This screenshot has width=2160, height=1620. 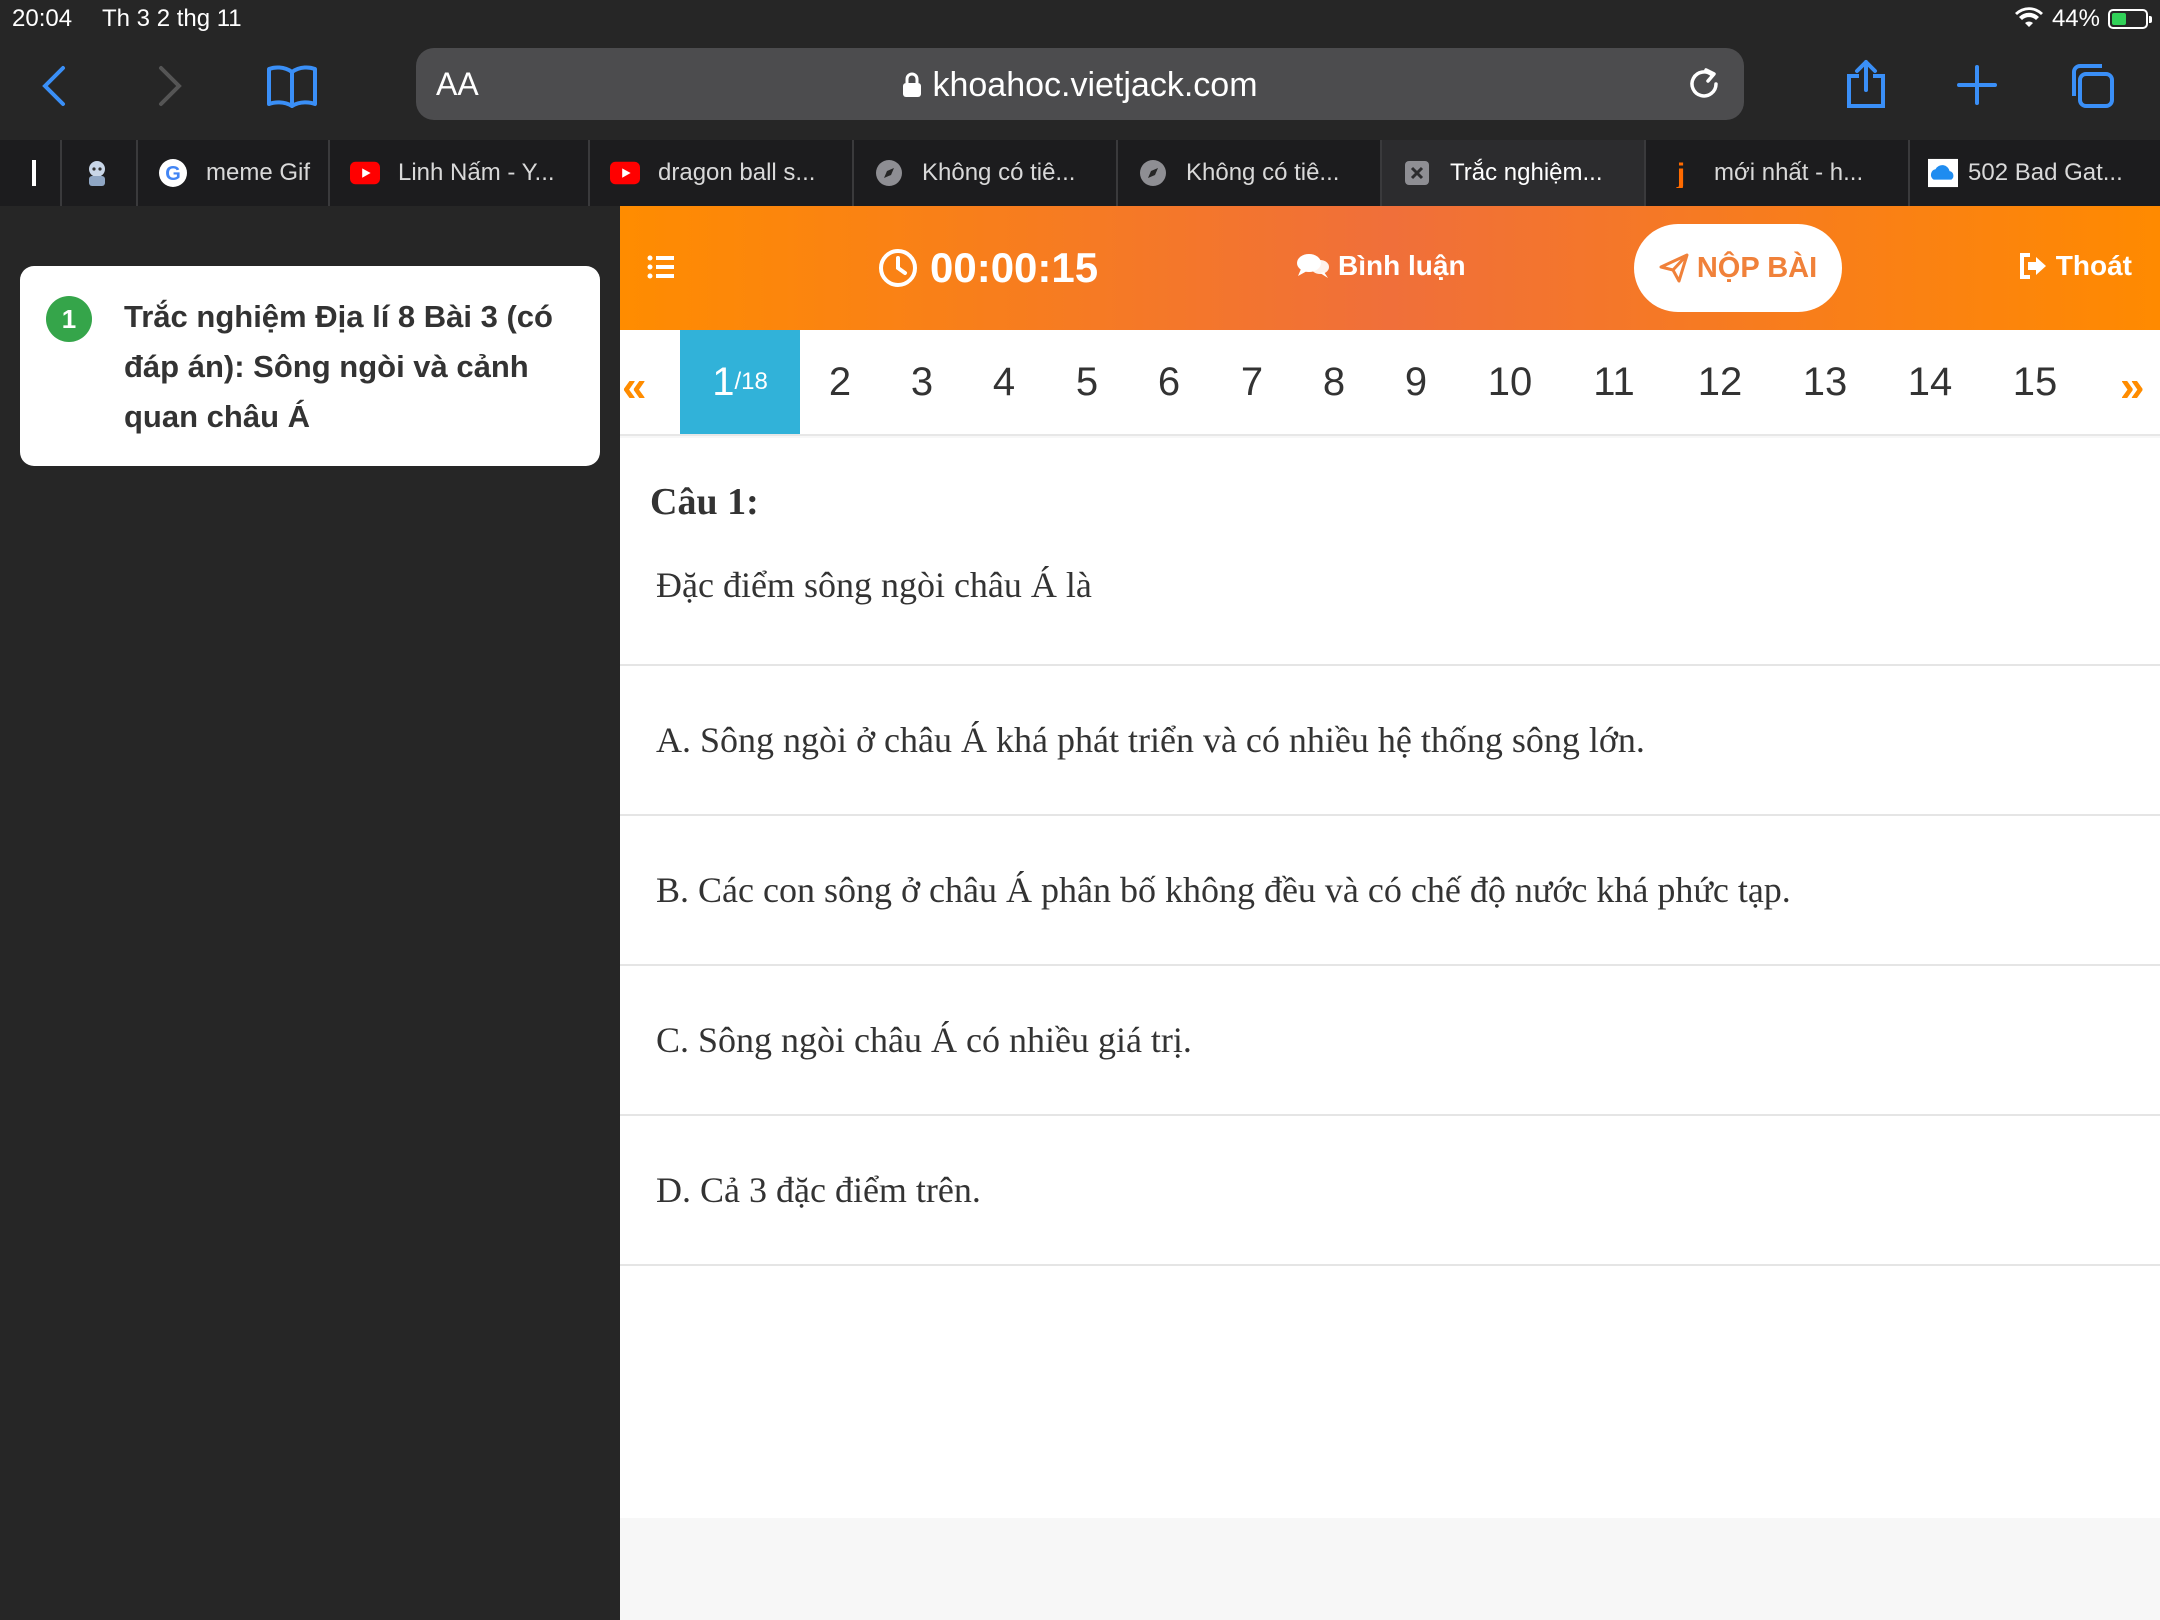 What do you see at coordinates (1004, 382) in the screenshot?
I see `question-number-4: 4` at bounding box center [1004, 382].